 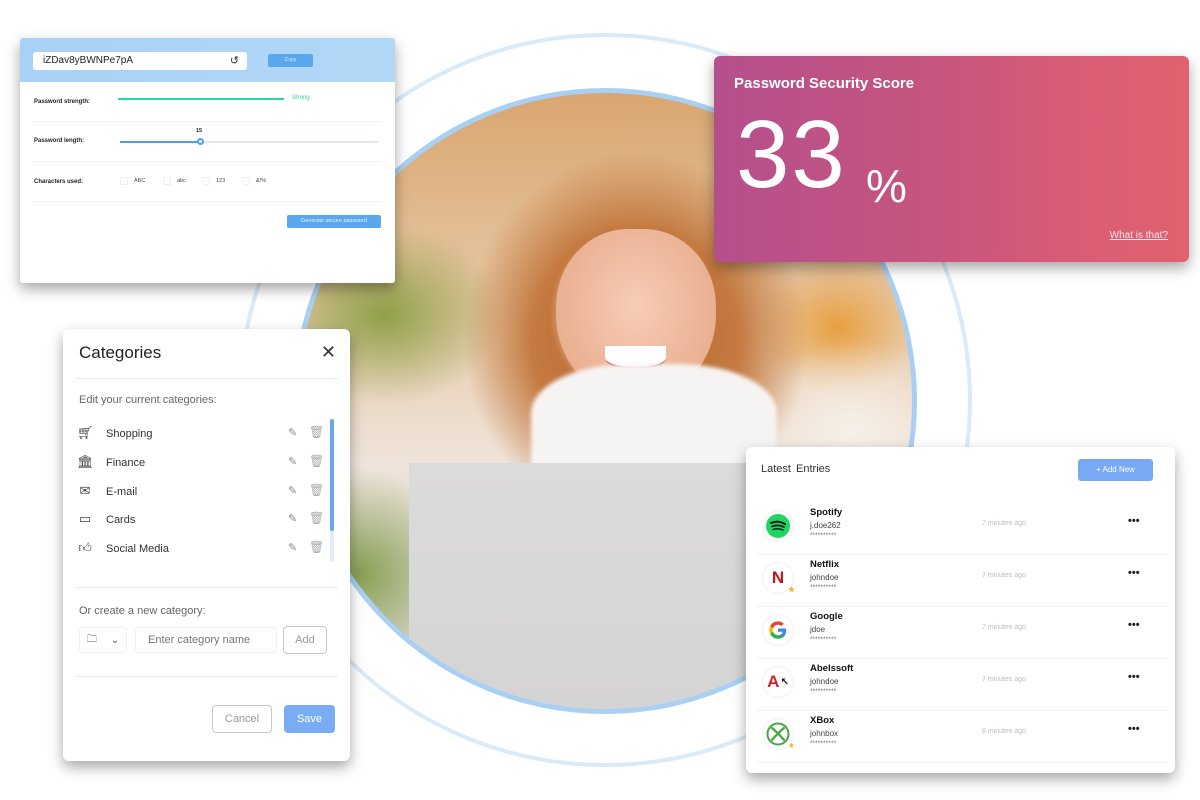 What do you see at coordinates (826, 512) in the screenshot?
I see `entry-name: Spotify` at bounding box center [826, 512].